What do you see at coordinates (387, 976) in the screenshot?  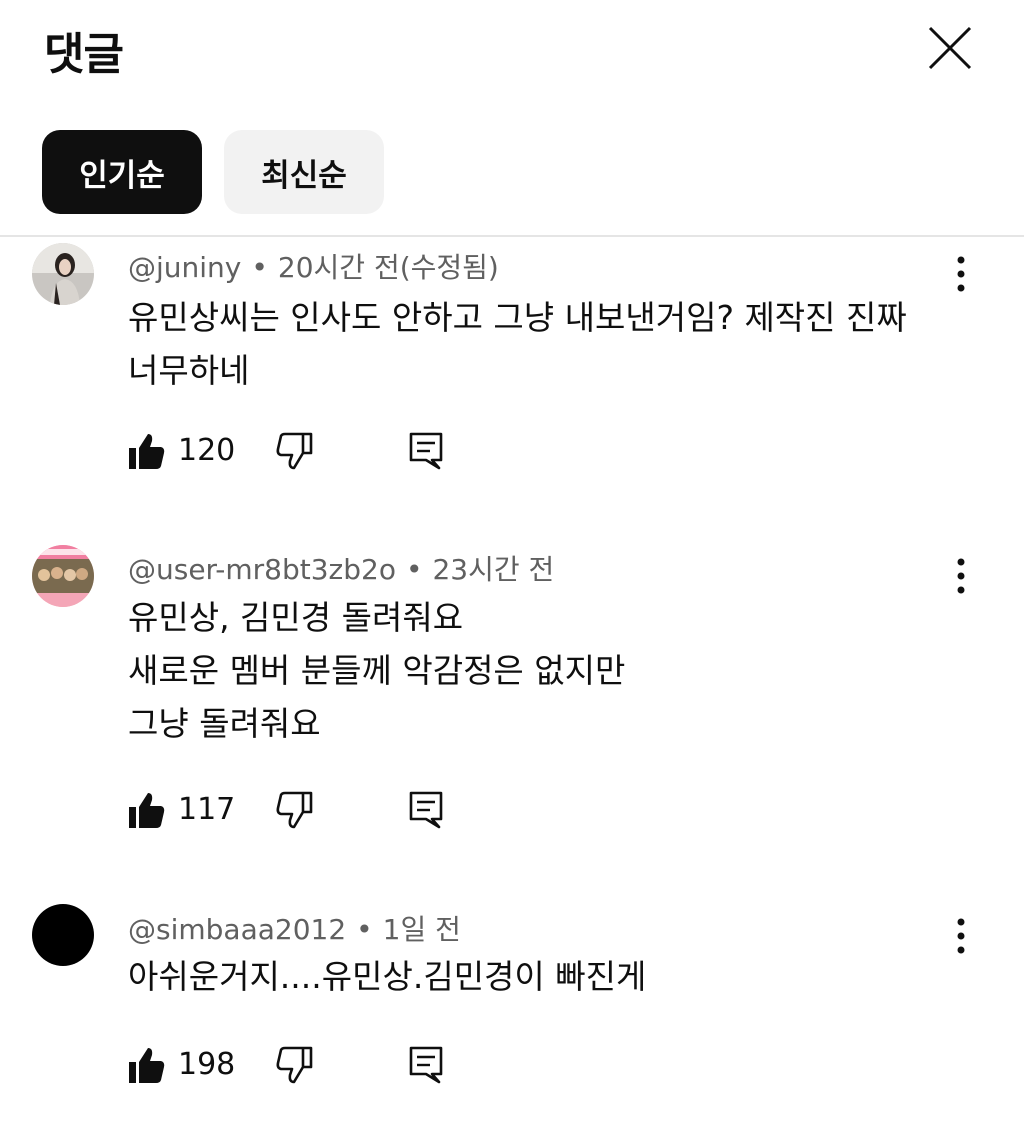 I see `comment-line: 아쉬운거지....유민상.김민경이 빠진게` at bounding box center [387, 976].